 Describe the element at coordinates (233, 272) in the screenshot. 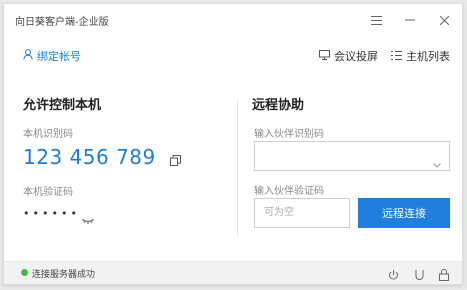

I see `status-bar: 连接服务器成功` at that location.